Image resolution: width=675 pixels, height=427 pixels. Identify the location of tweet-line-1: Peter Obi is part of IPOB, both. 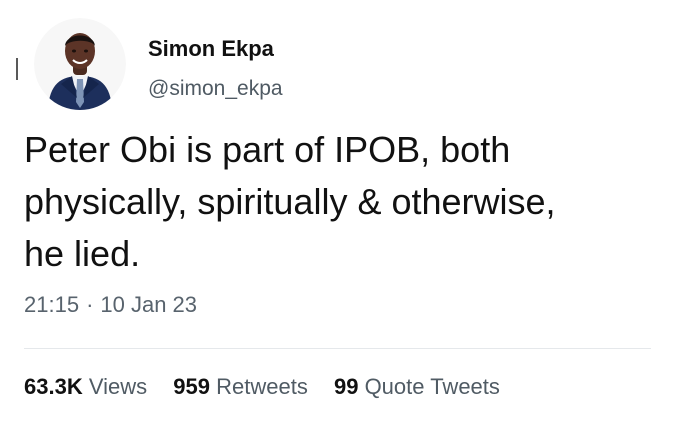
(267, 149).